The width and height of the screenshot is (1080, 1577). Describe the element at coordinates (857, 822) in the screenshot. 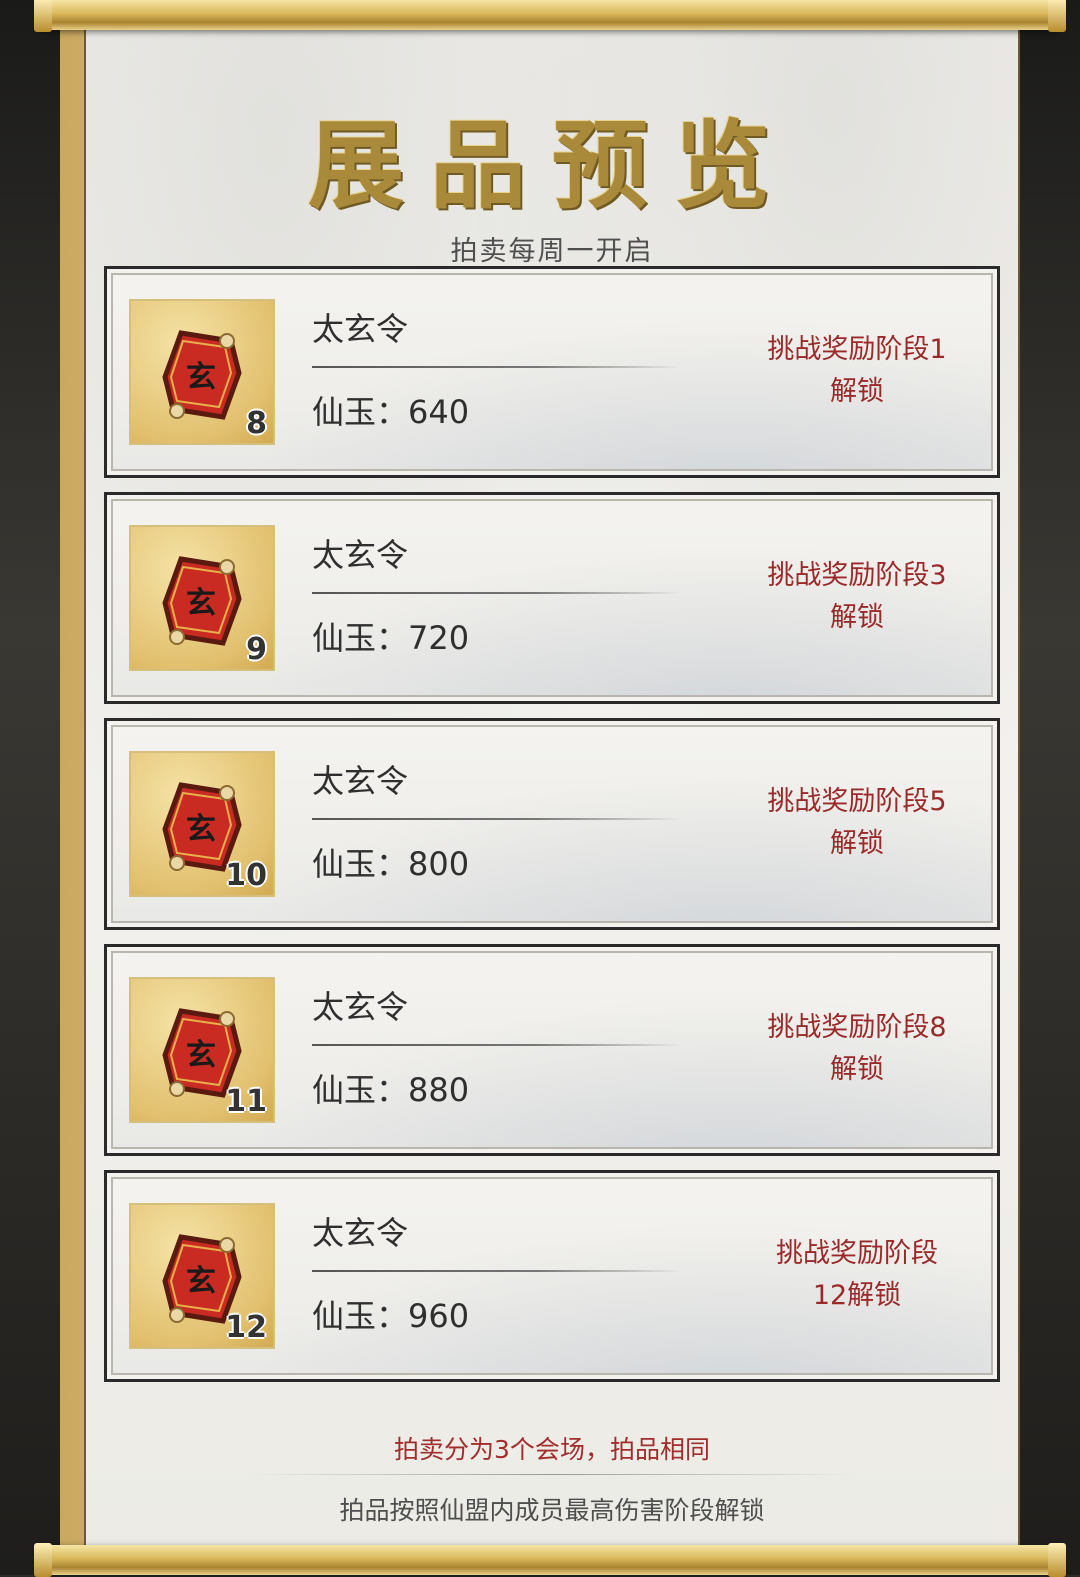

I see `unlock-condition: 挑战奖励阶段5 解锁` at that location.